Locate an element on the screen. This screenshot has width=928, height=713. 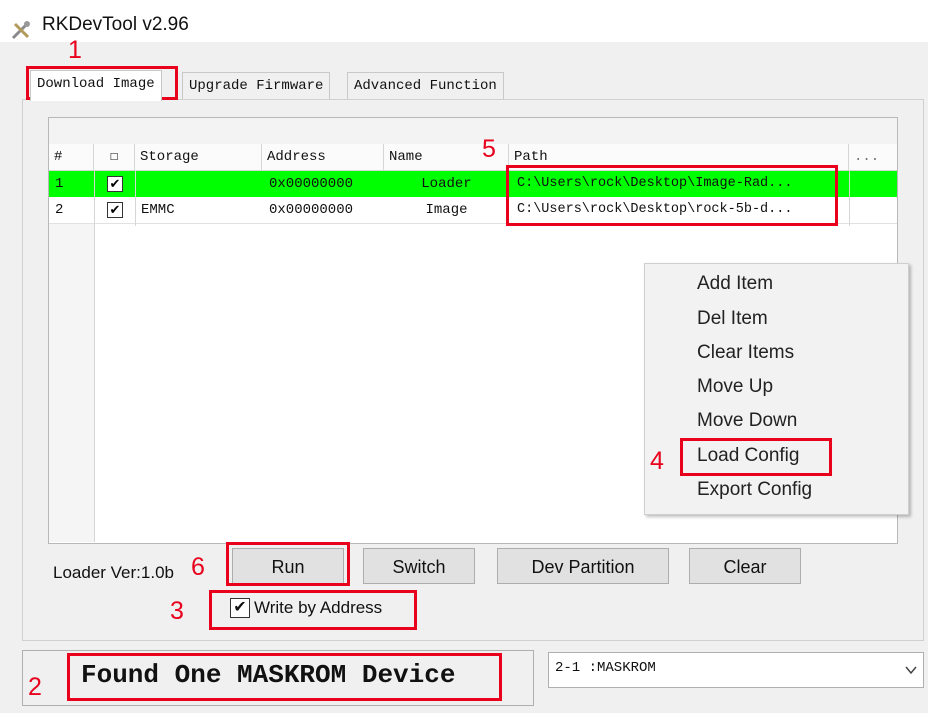
tab-advanced-function: Advanced Function is located at coordinates (425, 85).